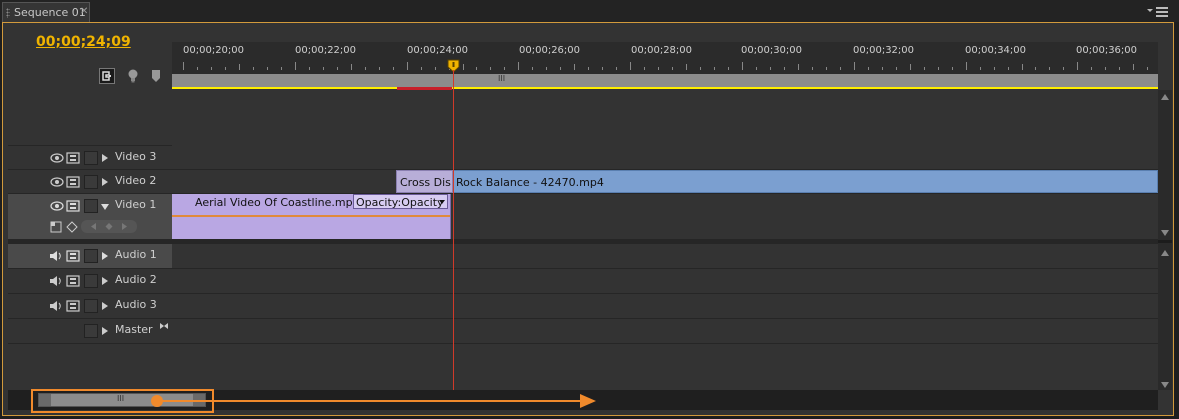 Image resolution: width=1179 pixels, height=419 pixels. Describe the element at coordinates (326, 50) in the screenshot. I see `ruler-label: 00;00;22;00` at that location.